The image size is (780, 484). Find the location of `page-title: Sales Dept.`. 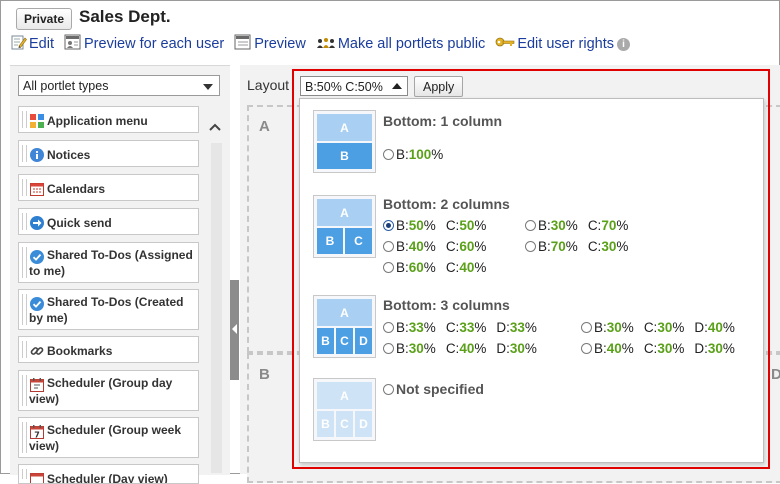

page-title: Sales Dept. is located at coordinates (125, 17).